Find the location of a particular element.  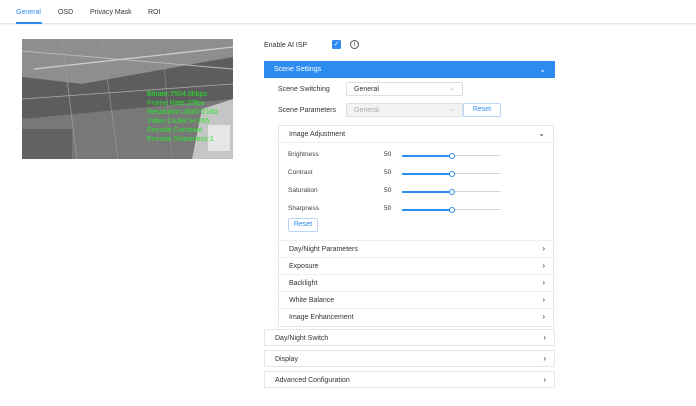

saturation-slider is located at coordinates (451, 191).